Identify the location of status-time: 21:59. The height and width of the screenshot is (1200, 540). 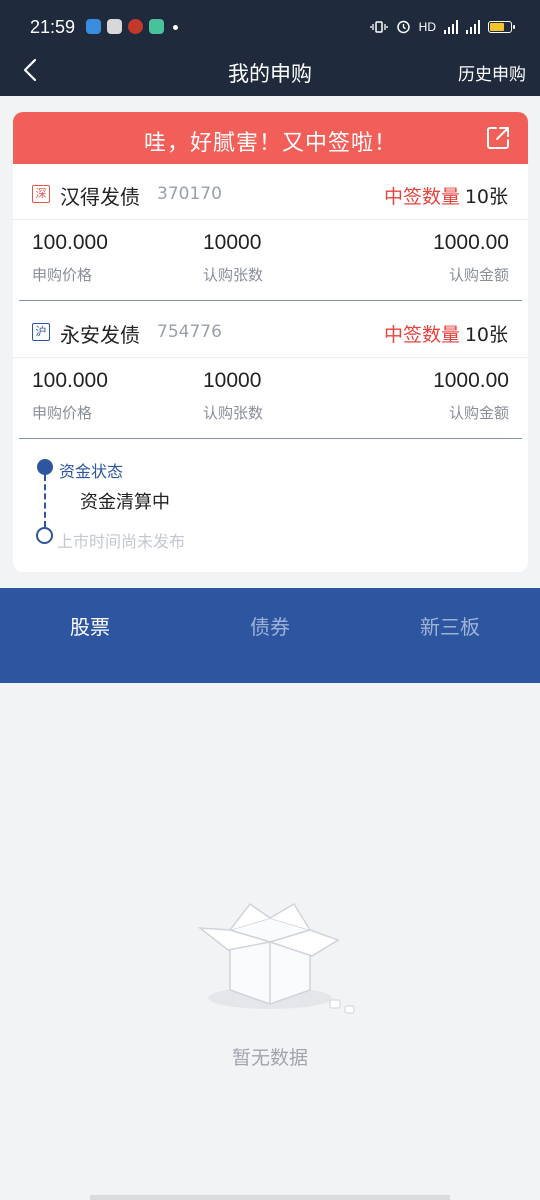
(53, 27).